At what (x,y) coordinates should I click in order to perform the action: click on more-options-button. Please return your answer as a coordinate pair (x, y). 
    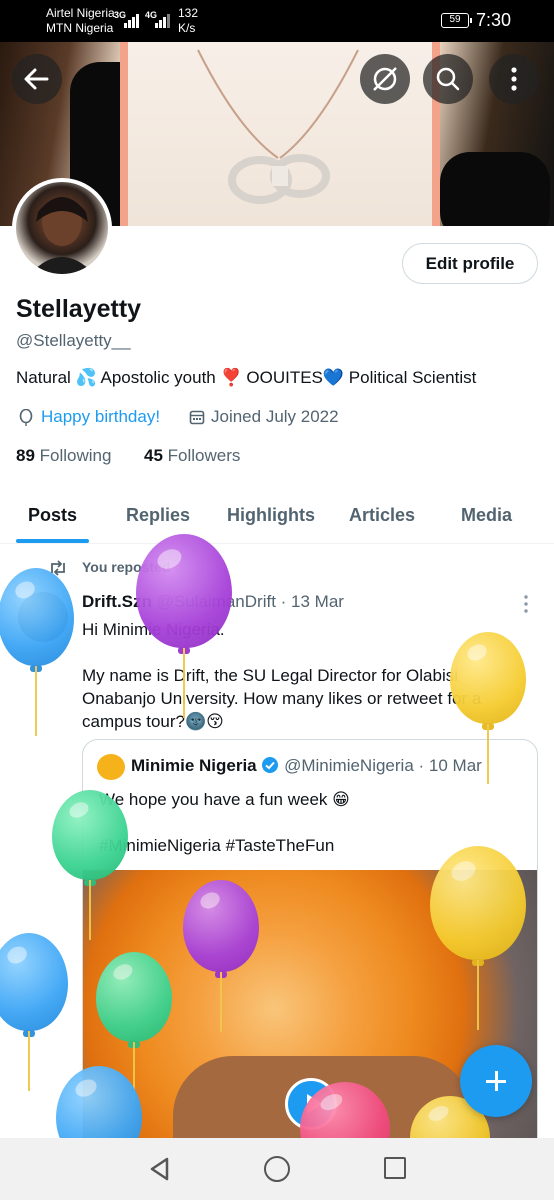
    Looking at the image, I should click on (514, 79).